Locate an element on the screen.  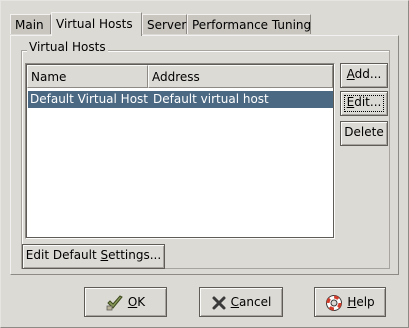
help-button: Help is located at coordinates (350, 302).